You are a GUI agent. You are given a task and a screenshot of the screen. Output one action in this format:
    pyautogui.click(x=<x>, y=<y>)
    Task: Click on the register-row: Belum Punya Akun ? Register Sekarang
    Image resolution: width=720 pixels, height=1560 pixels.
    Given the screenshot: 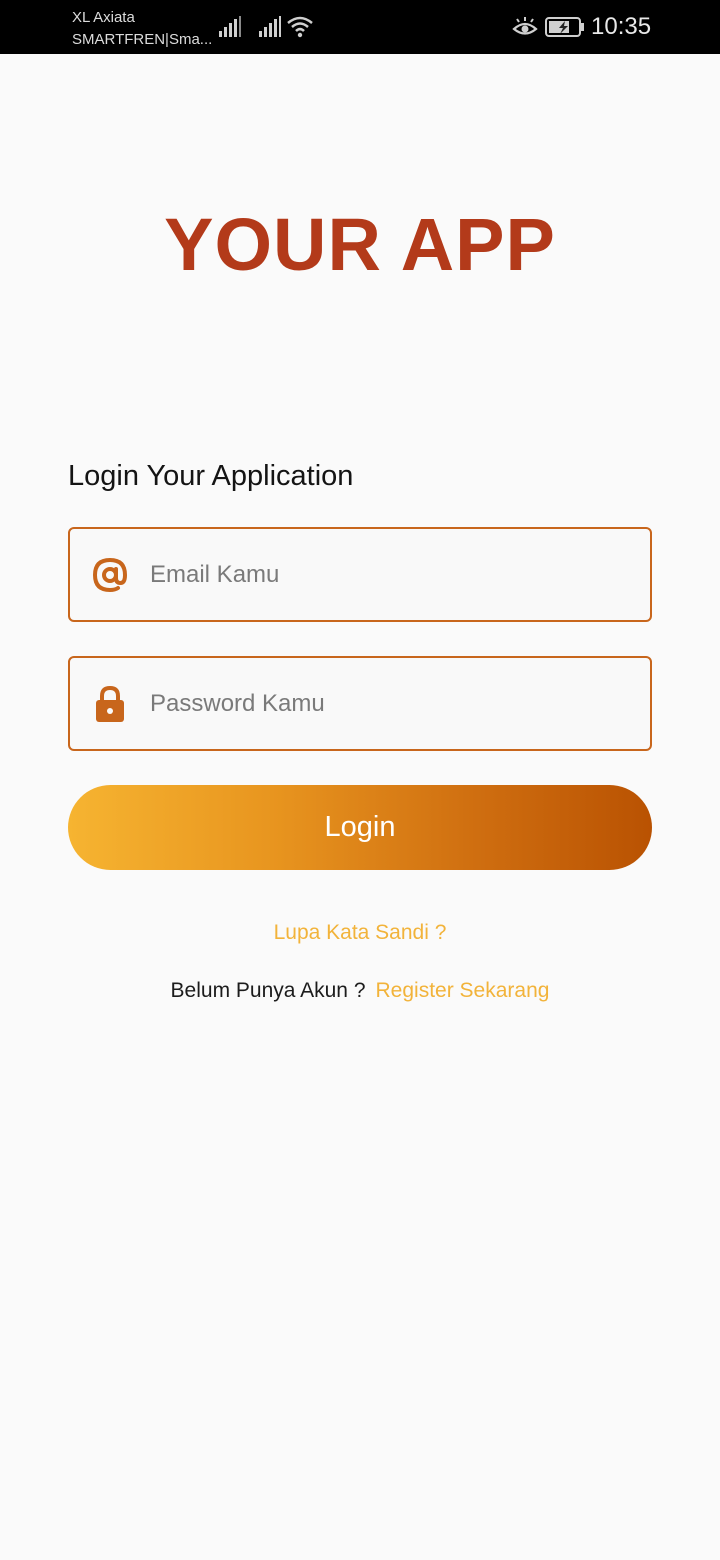 What is the action you would take?
    pyautogui.click(x=360, y=991)
    